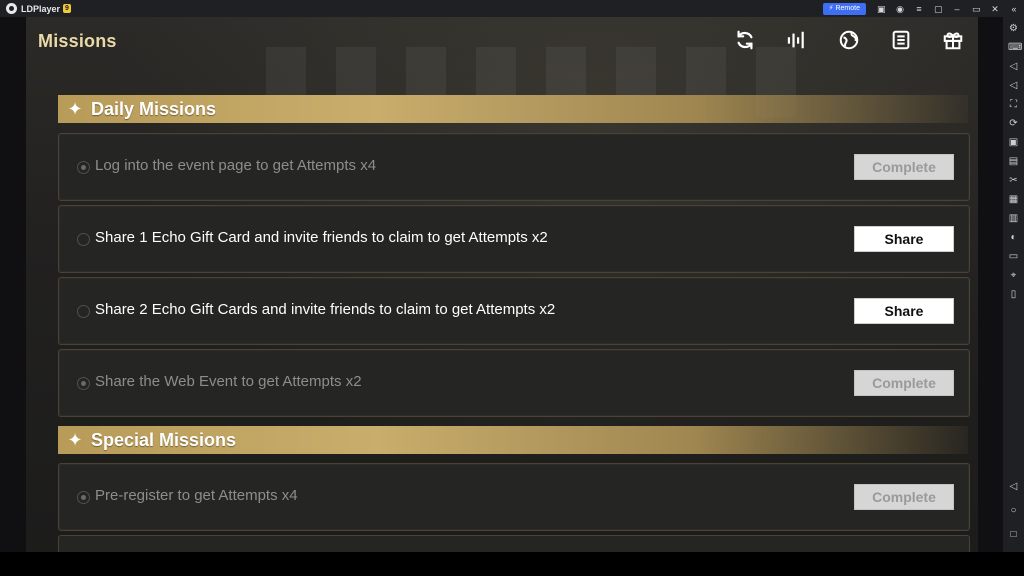  What do you see at coordinates (953, 40) in the screenshot?
I see `gift-icon` at bounding box center [953, 40].